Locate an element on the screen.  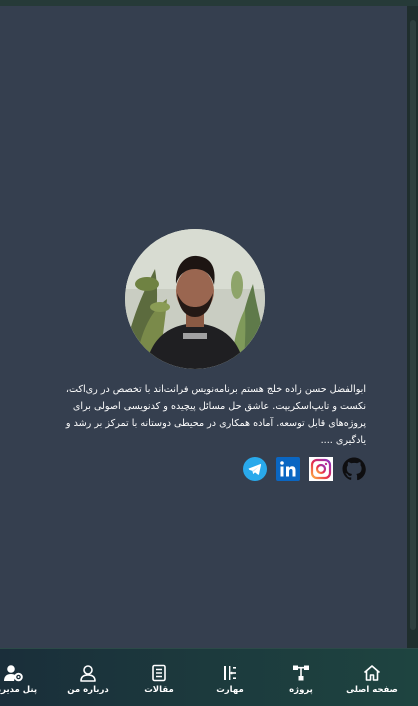
network-icon is located at coordinates (301, 673).